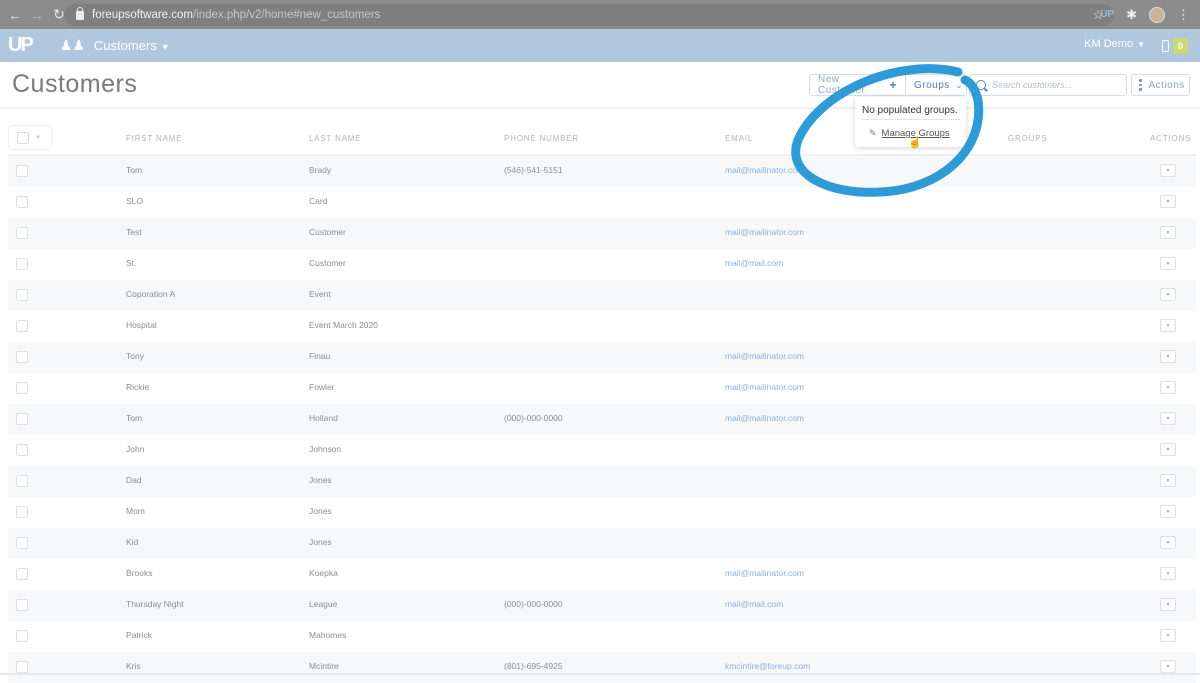  Describe the element at coordinates (15, 15) in the screenshot. I see `back-arrow-icon: ←` at that location.